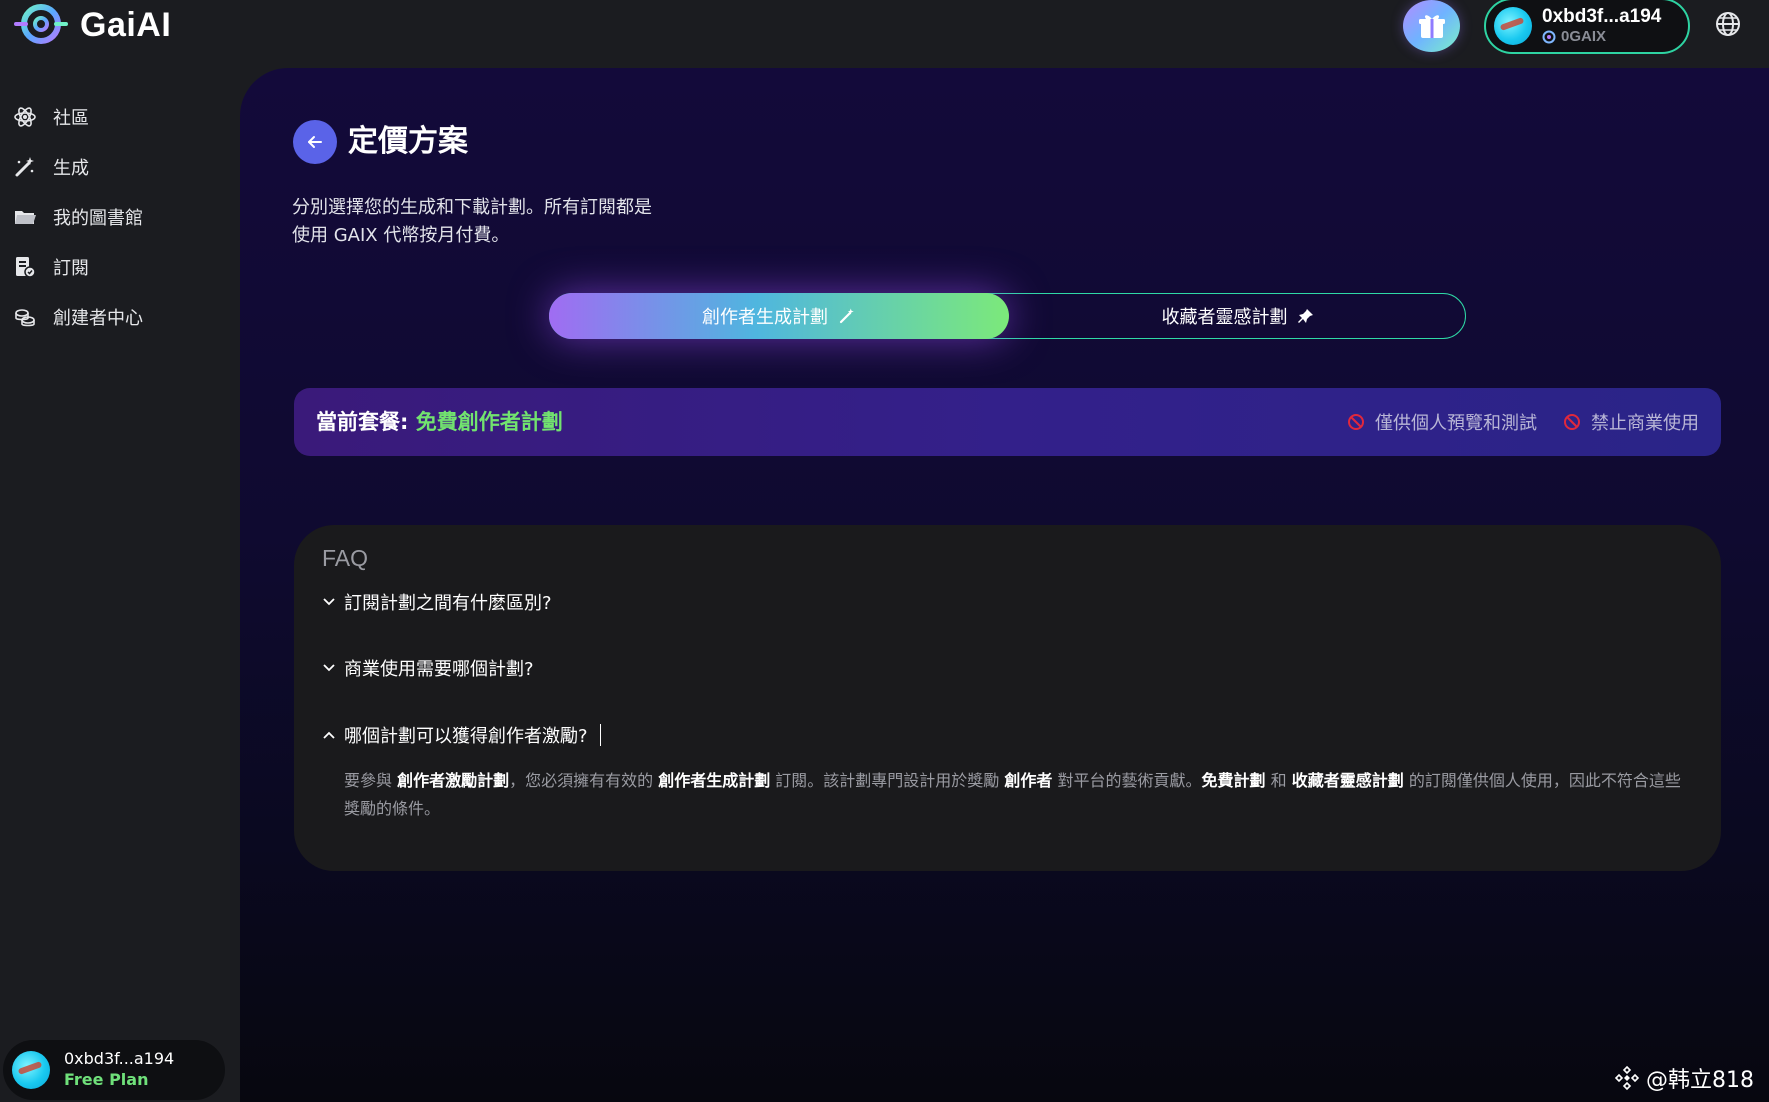 Image resolution: width=1769 pixels, height=1102 pixels. I want to click on sidebar-item-label: 生成, so click(71, 168).